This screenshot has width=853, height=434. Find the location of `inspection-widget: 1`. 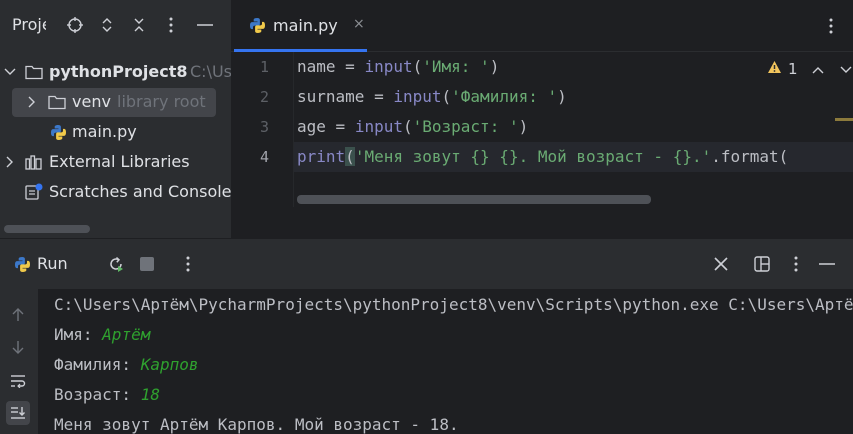

inspection-widget: 1 is located at coordinates (809, 69).